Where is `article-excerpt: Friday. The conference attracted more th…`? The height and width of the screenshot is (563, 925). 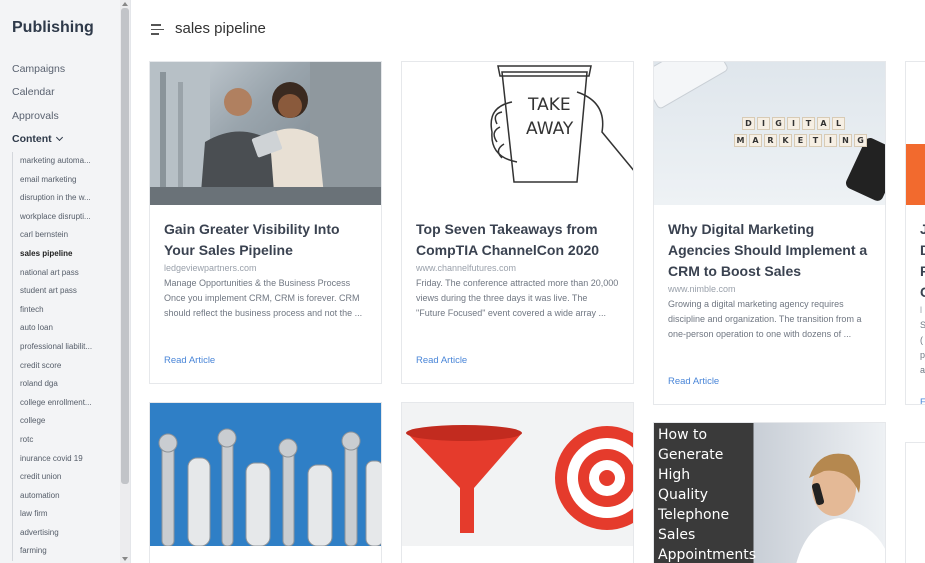
article-excerpt: Friday. The conference attracted more th… is located at coordinates (517, 298).